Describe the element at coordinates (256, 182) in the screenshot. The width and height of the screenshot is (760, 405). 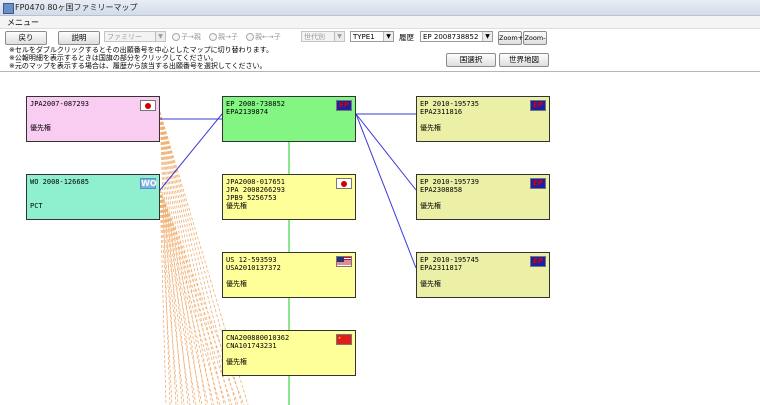
I see `application-number: JPA2008-017651` at that location.